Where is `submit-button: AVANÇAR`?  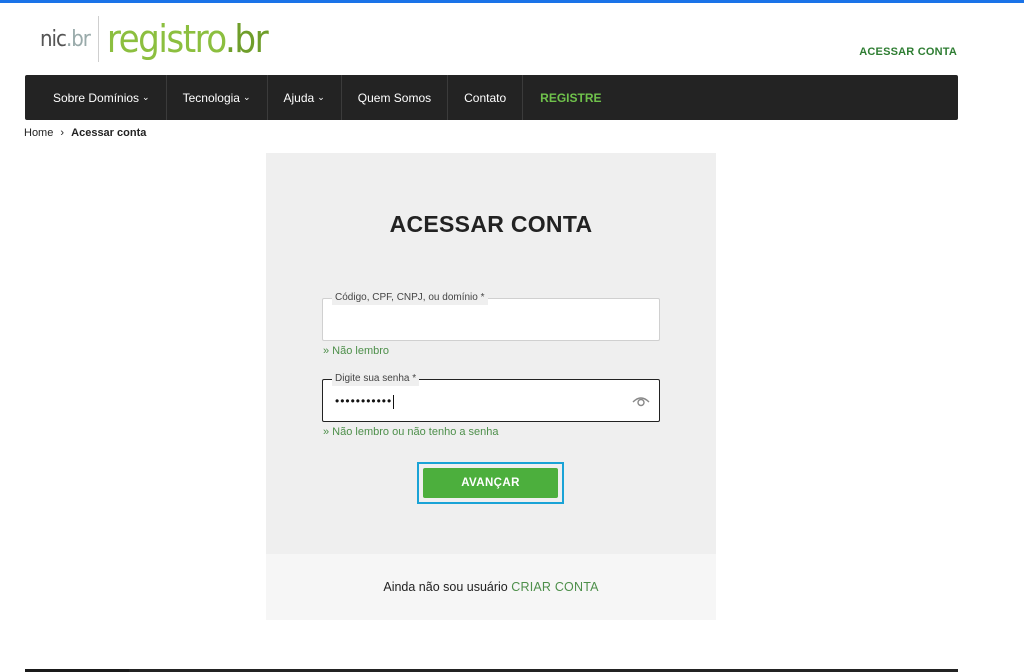 submit-button: AVANÇAR is located at coordinates (490, 483).